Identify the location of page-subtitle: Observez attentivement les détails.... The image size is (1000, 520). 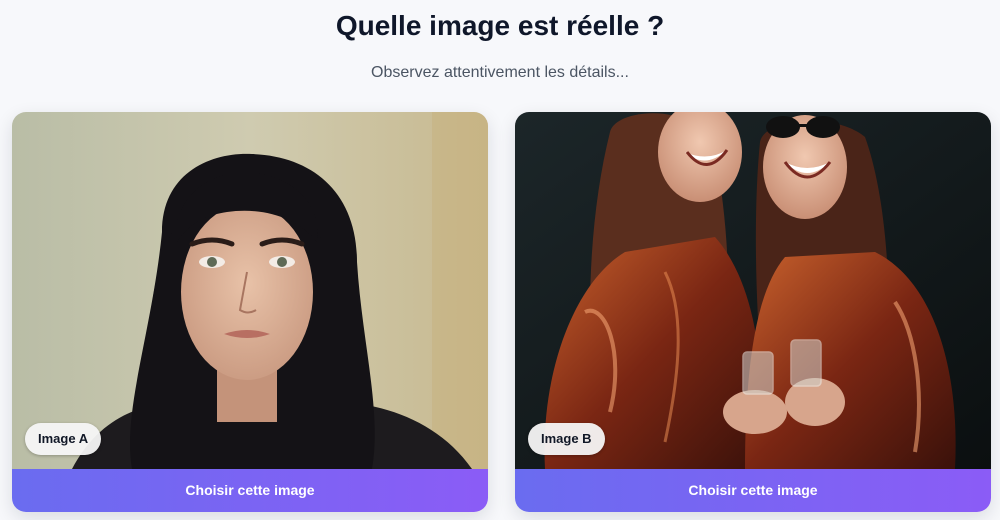
(500, 72).